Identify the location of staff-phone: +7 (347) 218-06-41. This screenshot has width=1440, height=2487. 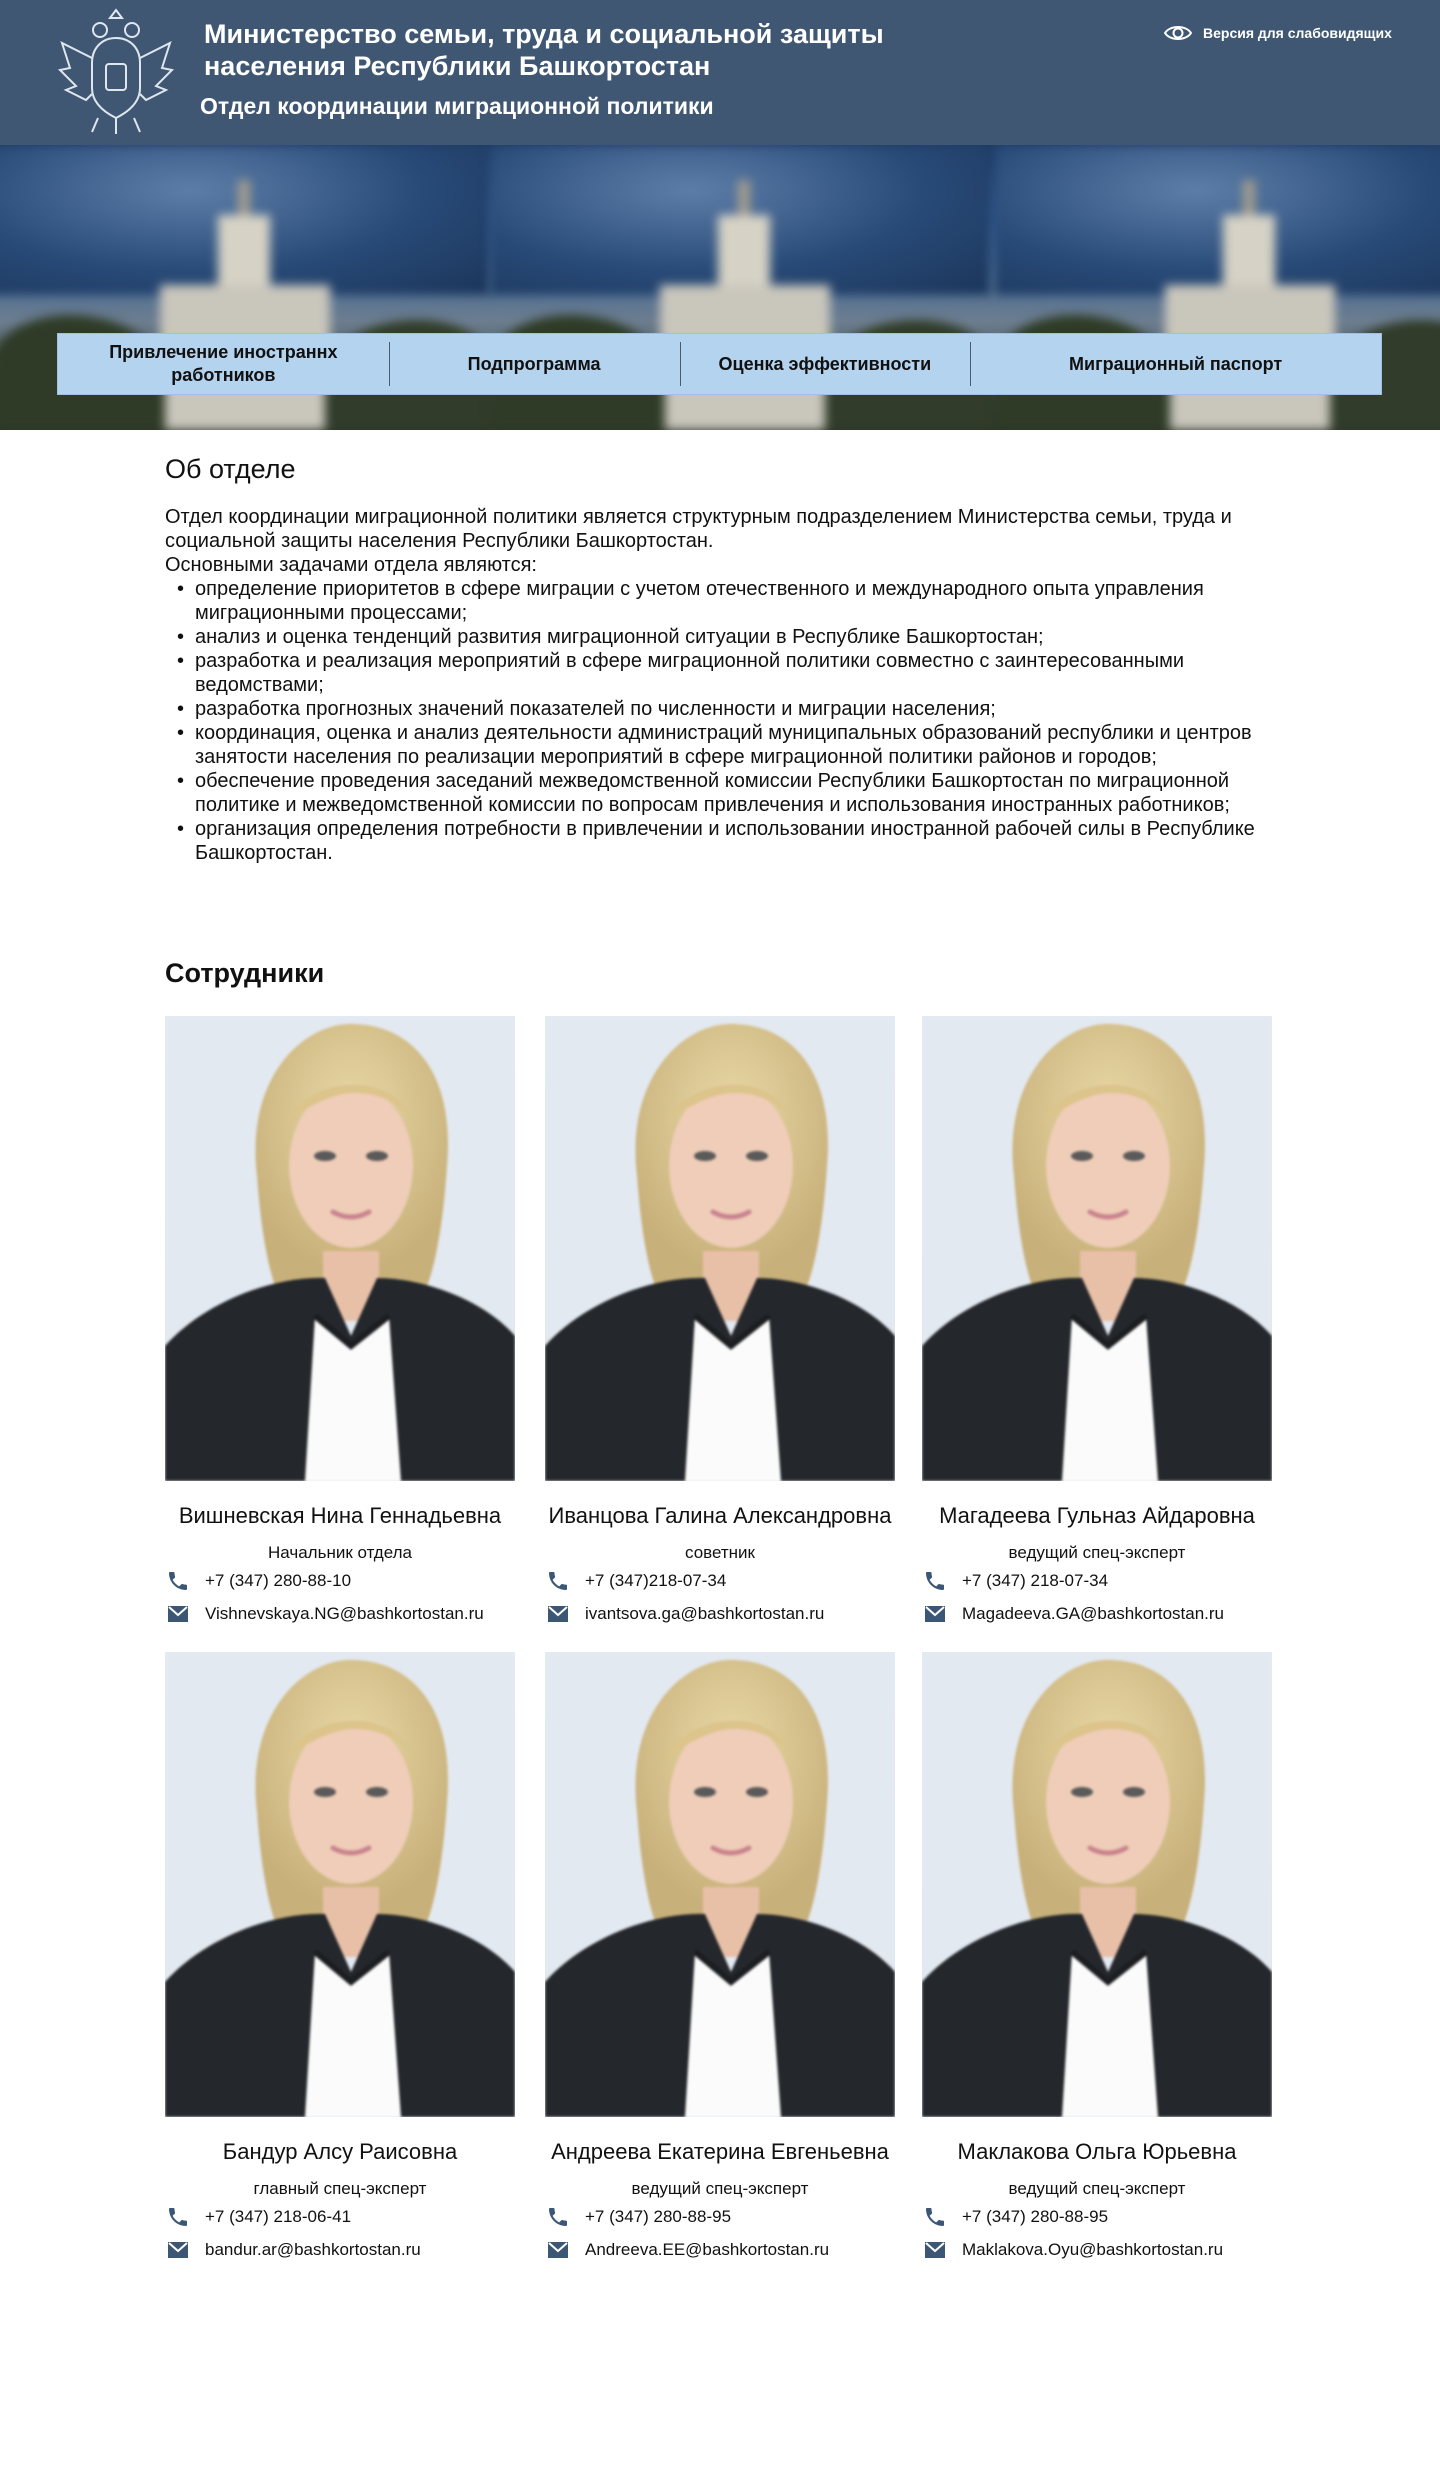
(258, 2217).